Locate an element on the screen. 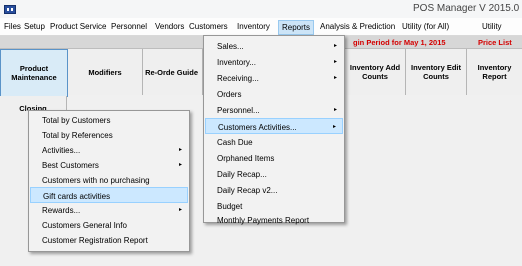 Image resolution: width=522 pixels, height=266 pixels. menu-vendors: Vendors is located at coordinates (169, 26).